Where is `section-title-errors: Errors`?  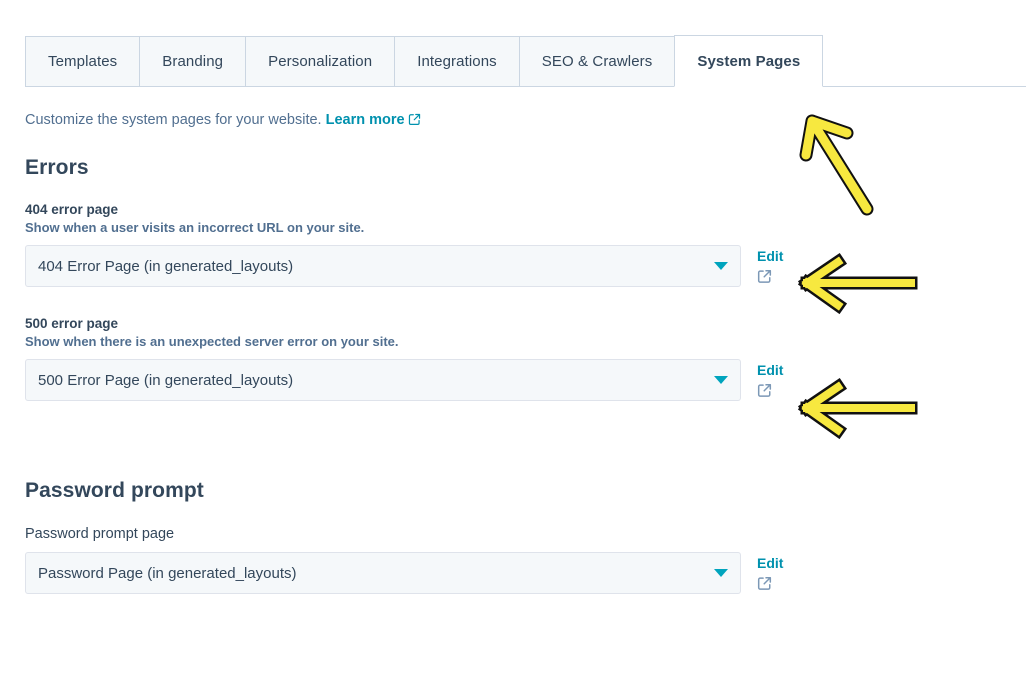
section-title-errors: Errors is located at coordinates (57, 167).